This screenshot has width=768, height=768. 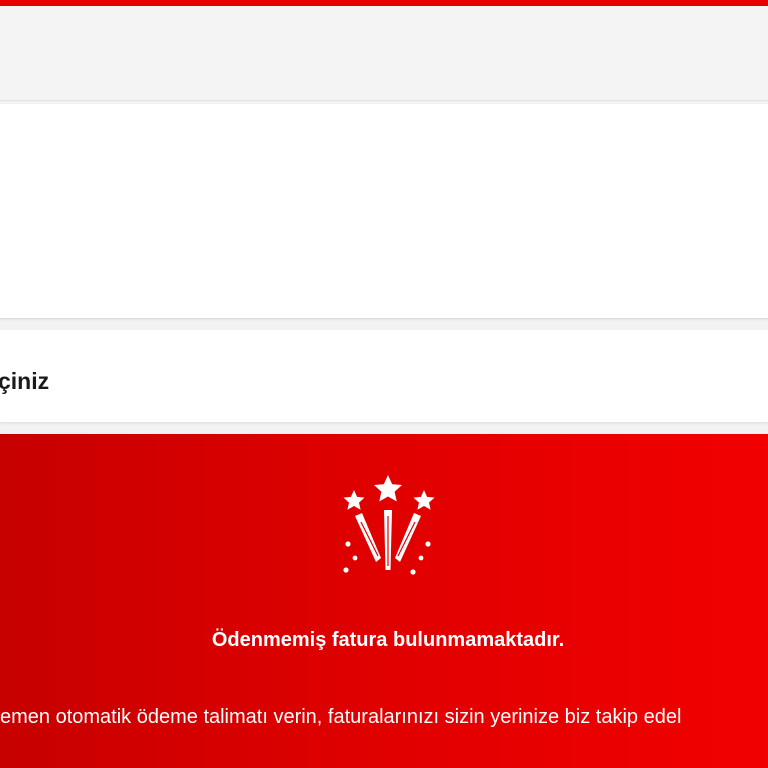 What do you see at coordinates (384, 376) in the screenshot?
I see `section-header-card` at bounding box center [384, 376].